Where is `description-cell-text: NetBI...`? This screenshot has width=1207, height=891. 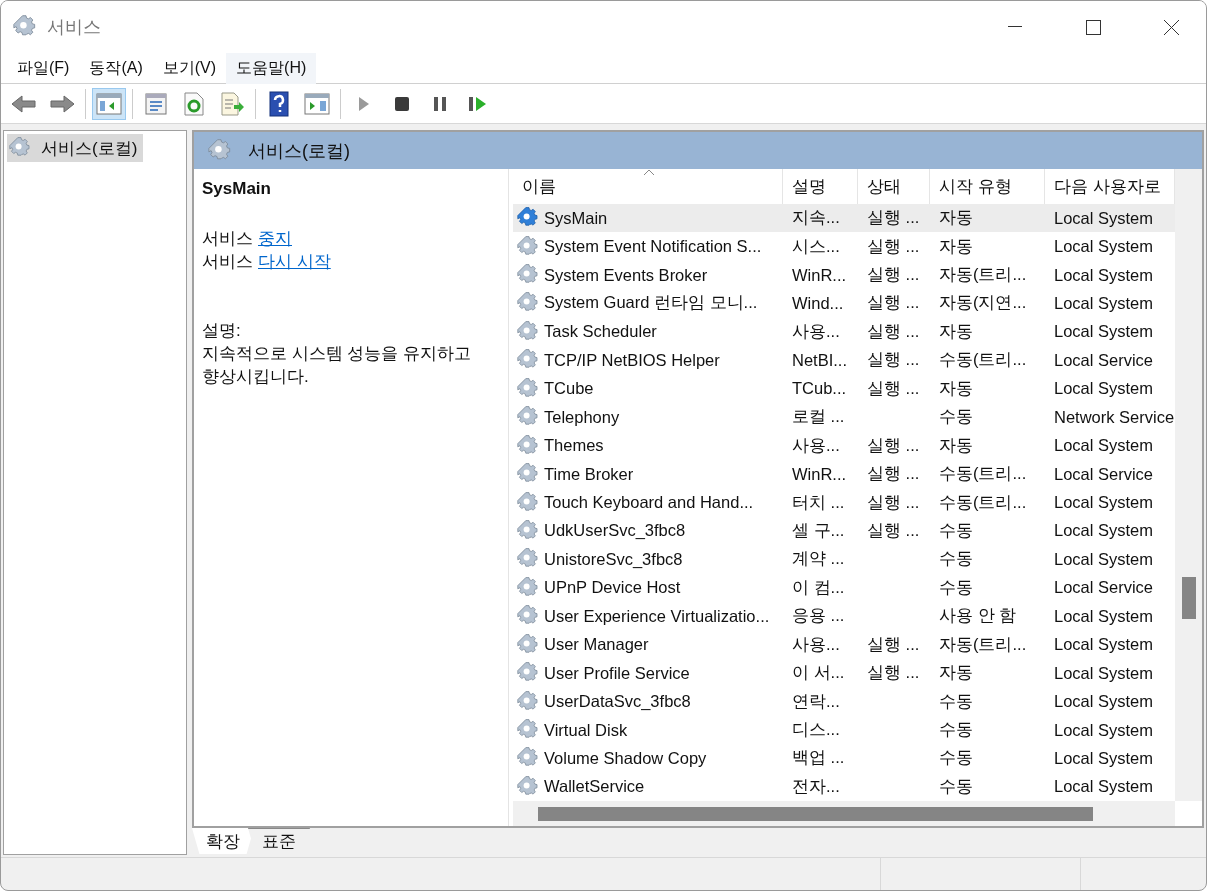
description-cell-text: NetBI... is located at coordinates (820, 360).